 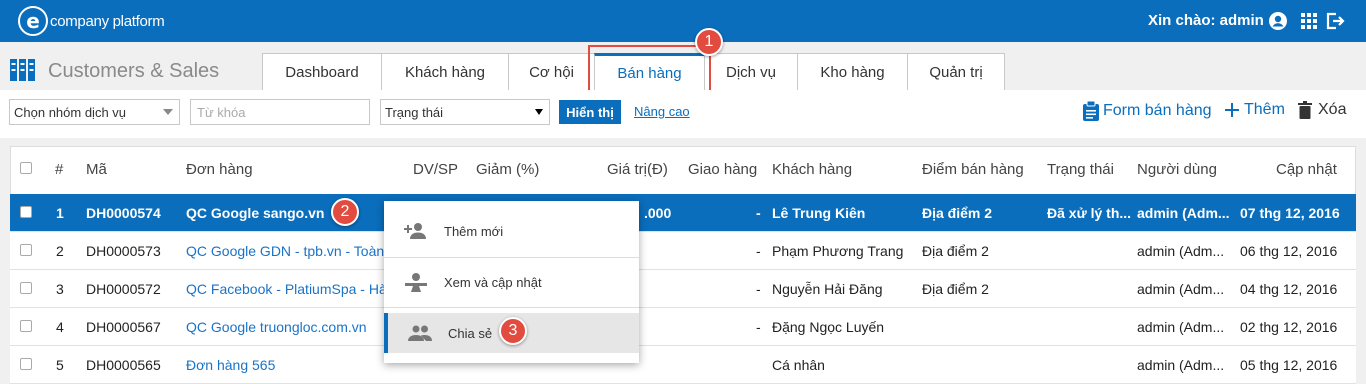 I want to click on logout-icon, so click(x=1335, y=21).